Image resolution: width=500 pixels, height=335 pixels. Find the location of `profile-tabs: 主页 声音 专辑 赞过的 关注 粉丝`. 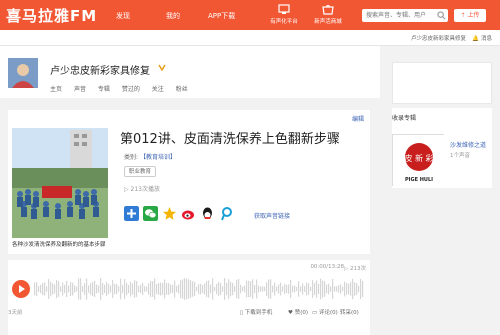

profile-tabs: 主页 声音 专辑 赞过的 关注 粉丝 is located at coordinates (124, 88).